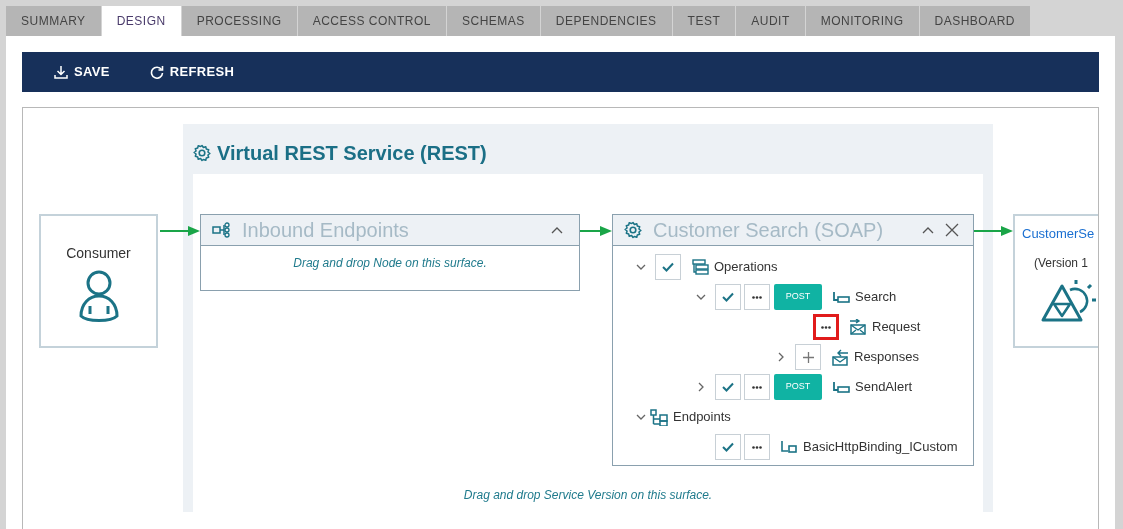  Describe the element at coordinates (789, 447) in the screenshot. I see `binding-icon` at that location.